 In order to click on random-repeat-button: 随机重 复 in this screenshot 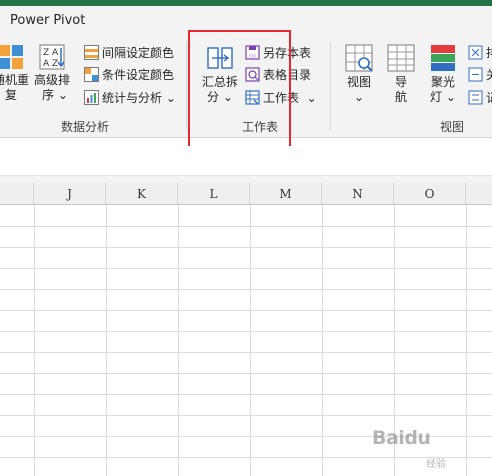, I will do `click(15, 73)`.